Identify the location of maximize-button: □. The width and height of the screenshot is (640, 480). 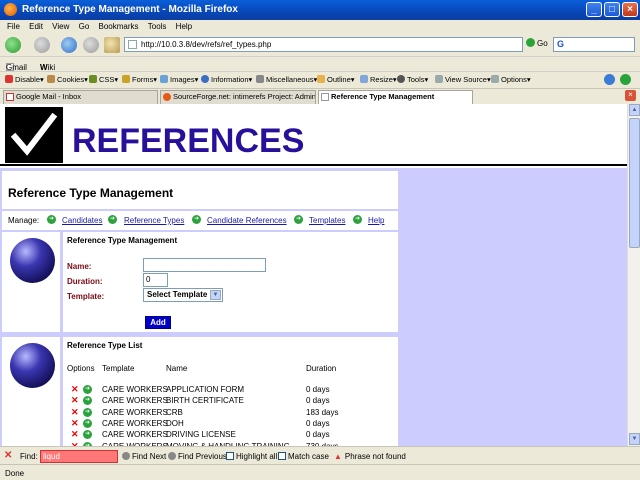
(612, 9).